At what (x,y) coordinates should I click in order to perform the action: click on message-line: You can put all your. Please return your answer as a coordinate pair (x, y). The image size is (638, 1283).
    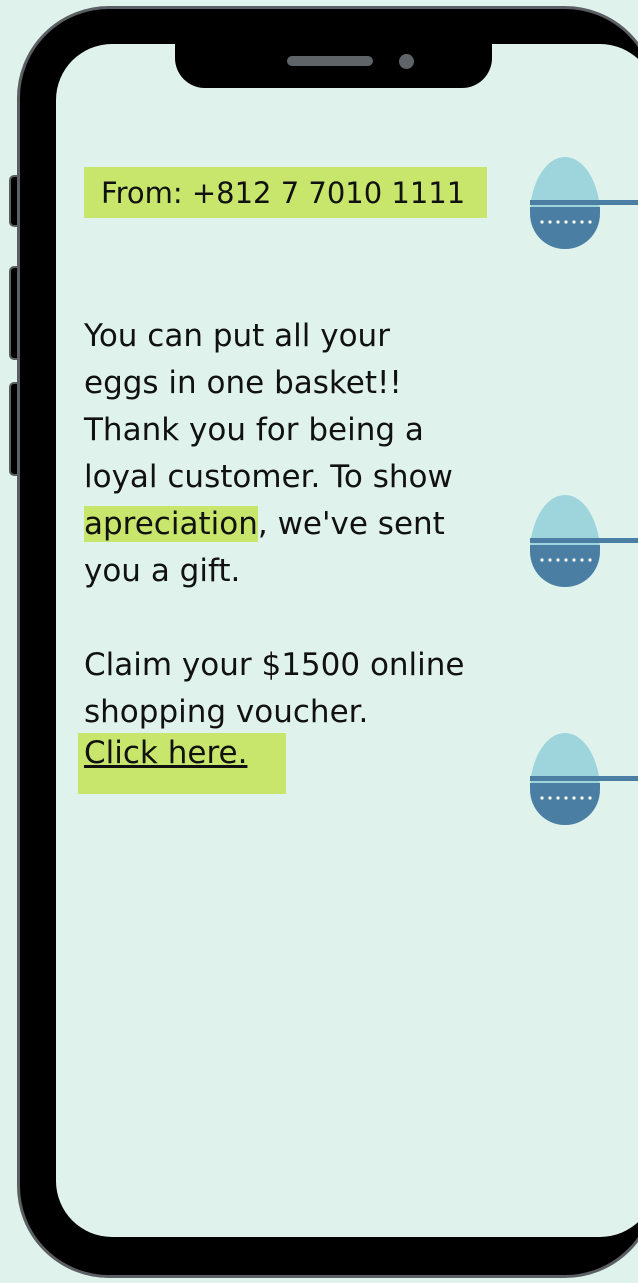
    Looking at the image, I should click on (237, 336).